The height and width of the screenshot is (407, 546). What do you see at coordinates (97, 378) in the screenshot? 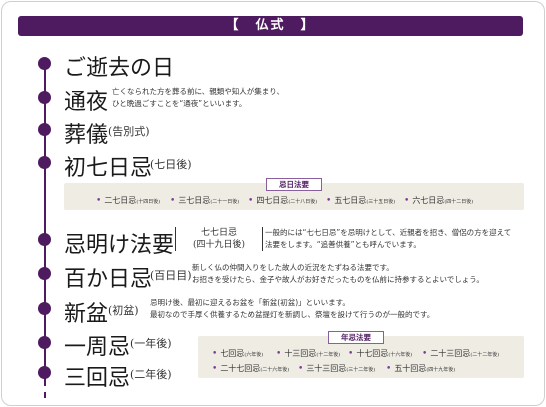
I see `event-title: 三回忌` at bounding box center [97, 378].